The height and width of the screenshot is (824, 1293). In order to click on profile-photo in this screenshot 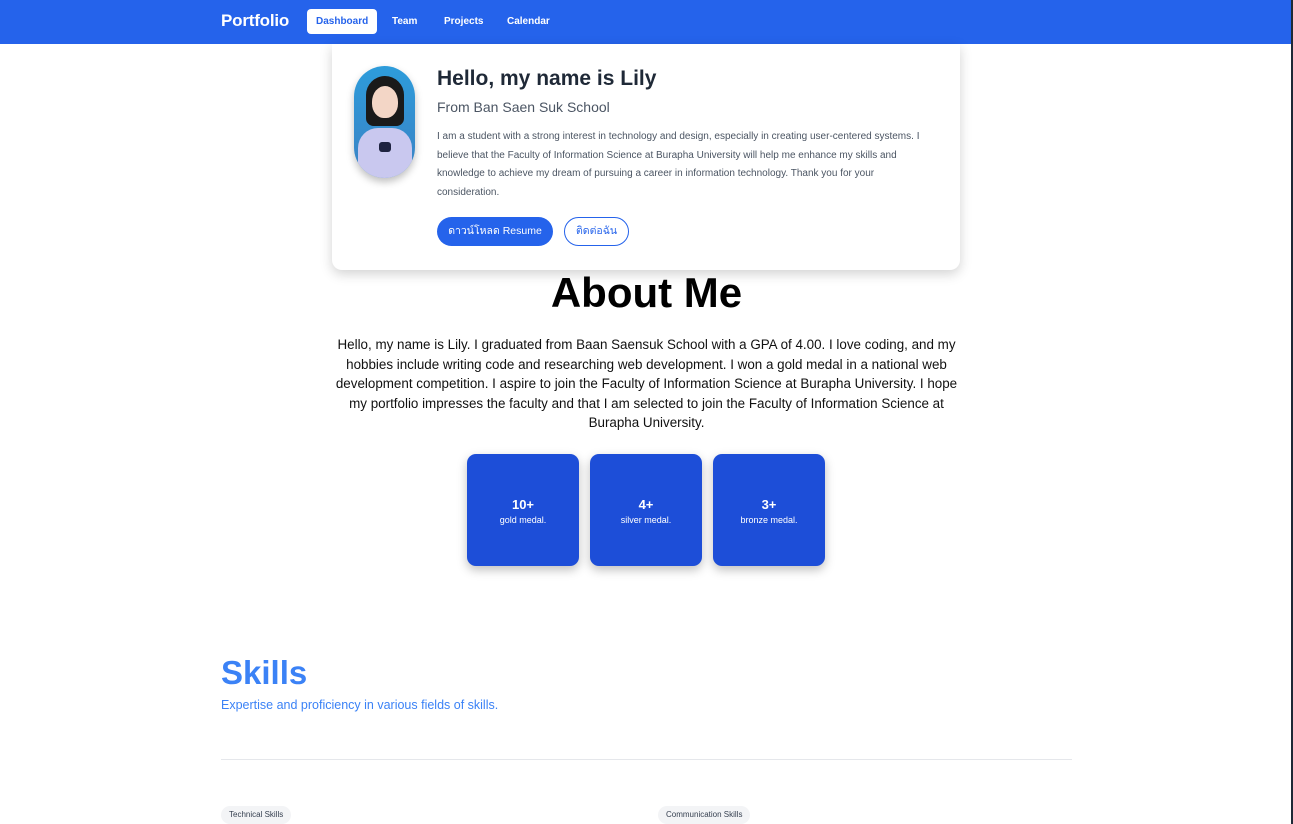, I will do `click(384, 122)`.